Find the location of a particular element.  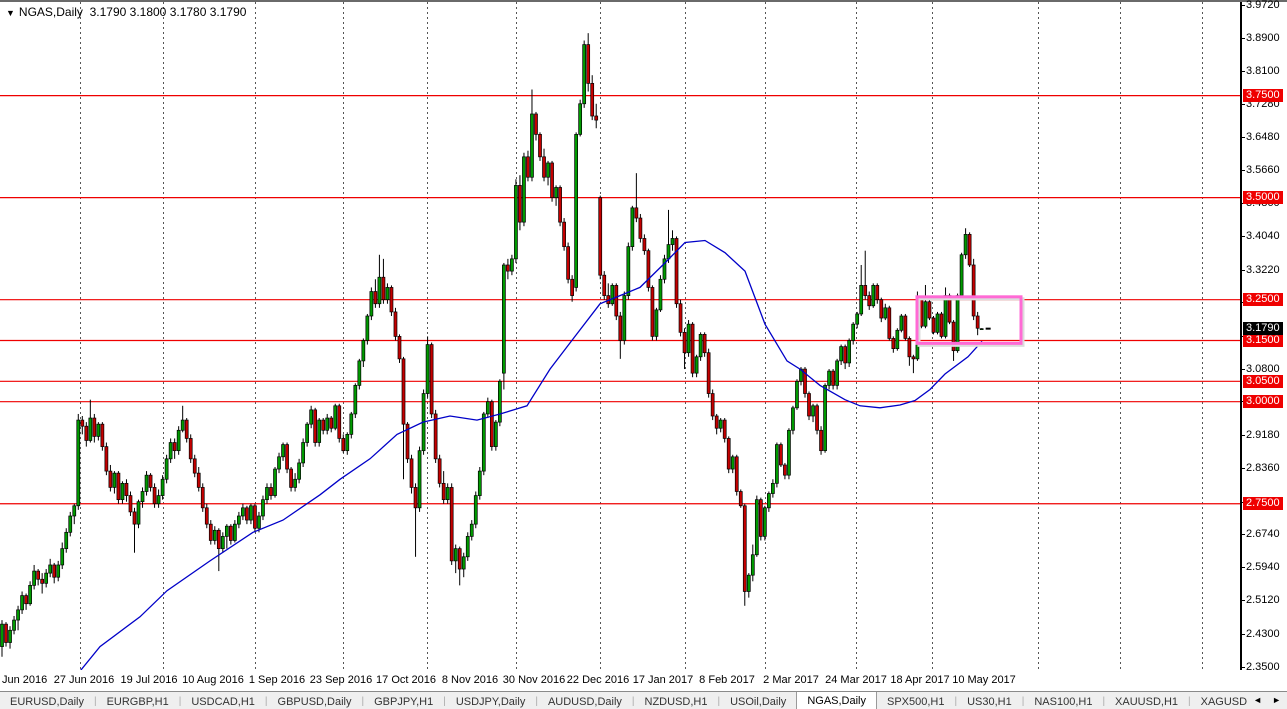

tab-spx500-h1: SPX500,H1 is located at coordinates (915, 700).